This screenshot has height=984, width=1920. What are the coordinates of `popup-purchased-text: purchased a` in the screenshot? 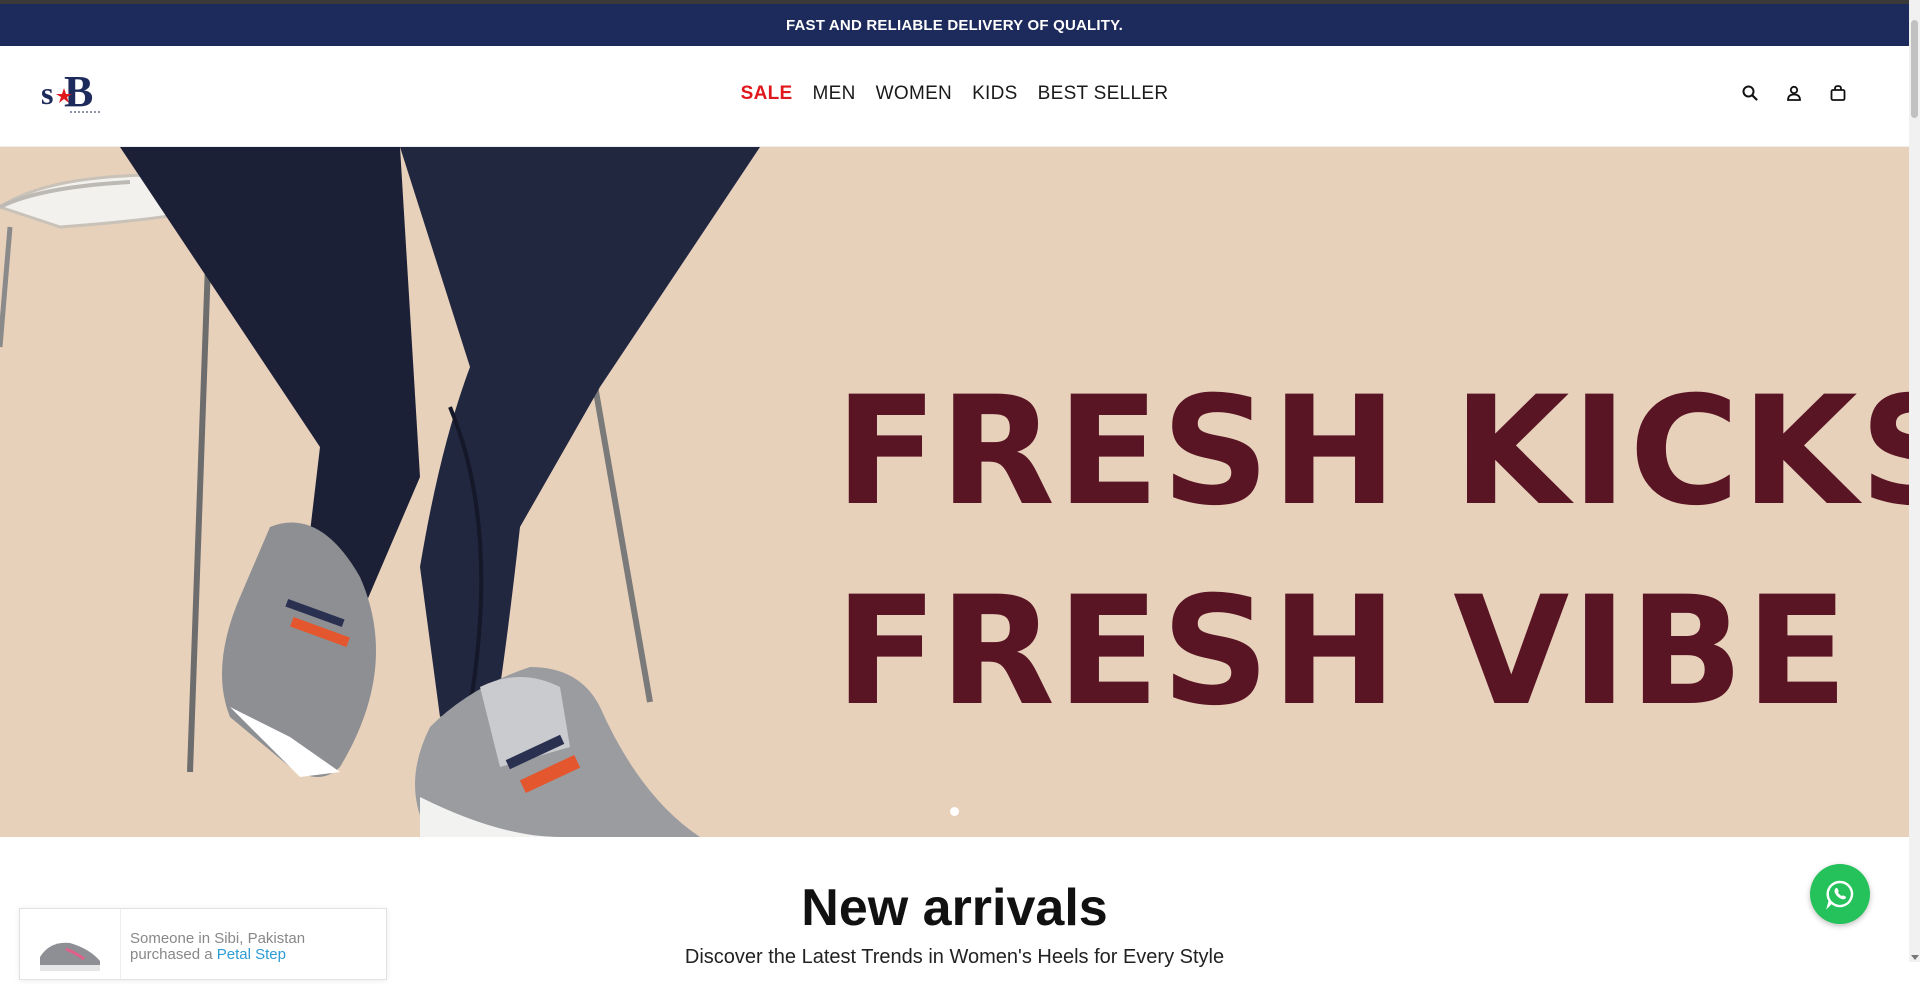 It's located at (171, 954).